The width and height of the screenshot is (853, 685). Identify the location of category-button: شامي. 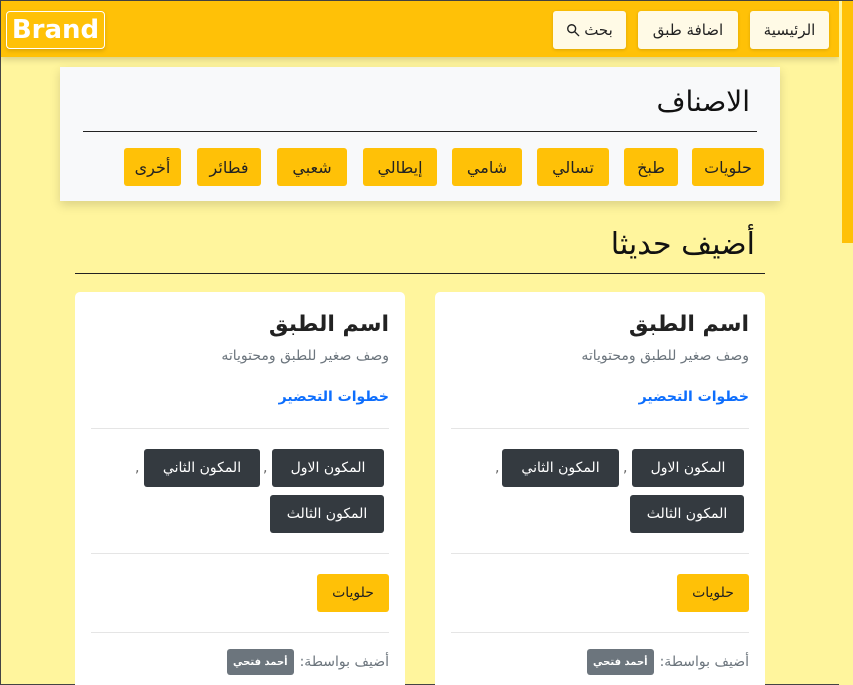
(487, 167).